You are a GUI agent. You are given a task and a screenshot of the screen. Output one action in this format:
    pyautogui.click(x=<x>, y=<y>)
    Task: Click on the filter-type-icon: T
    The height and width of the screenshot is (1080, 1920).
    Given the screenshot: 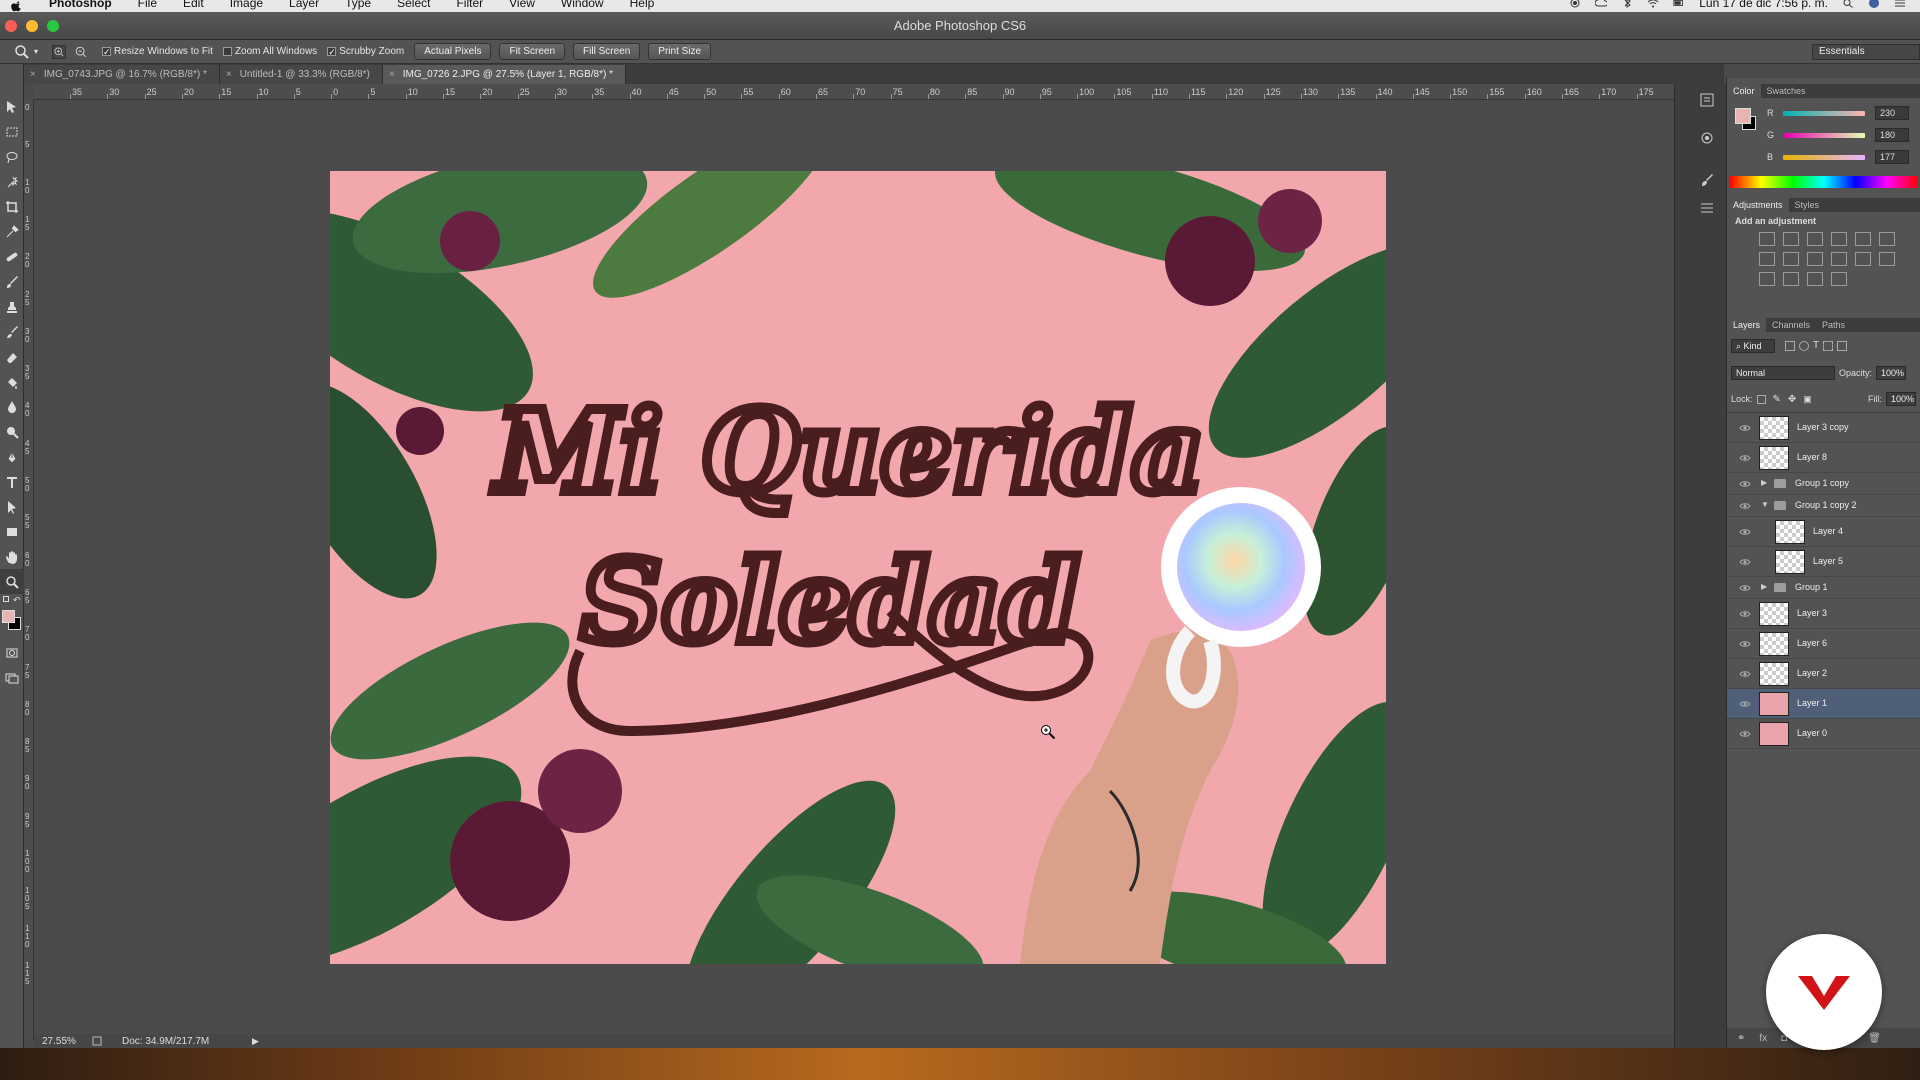 What is the action you would take?
    pyautogui.click(x=1816, y=345)
    